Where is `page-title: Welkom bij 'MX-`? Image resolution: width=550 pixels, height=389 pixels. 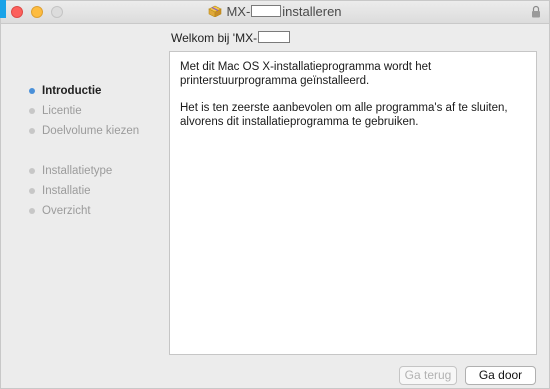 page-title: Welkom bij 'MX- is located at coordinates (231, 38).